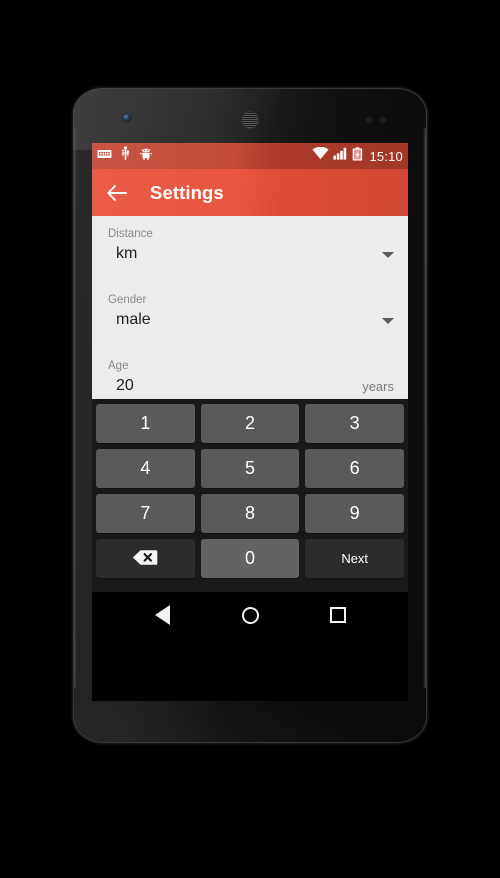 This screenshot has width=500, height=878. What do you see at coordinates (424, 408) in the screenshot?
I see `phone-right-edge` at bounding box center [424, 408].